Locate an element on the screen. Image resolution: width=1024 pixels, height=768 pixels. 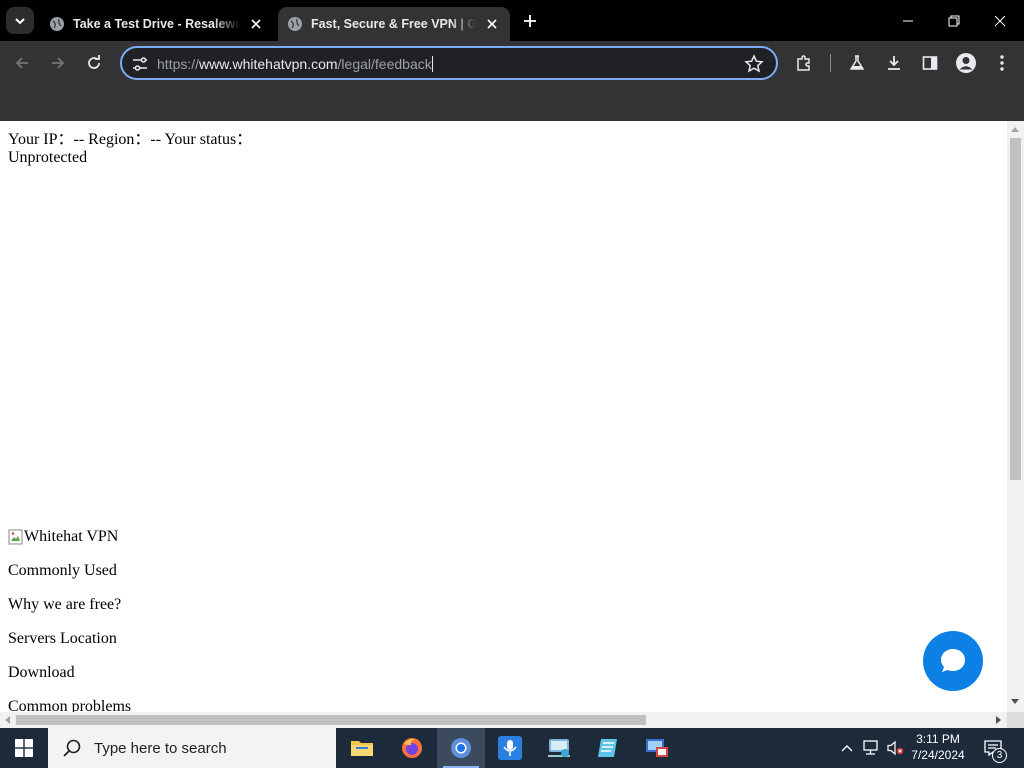
taskbar-remote-desktop-app is located at coordinates (657, 748).